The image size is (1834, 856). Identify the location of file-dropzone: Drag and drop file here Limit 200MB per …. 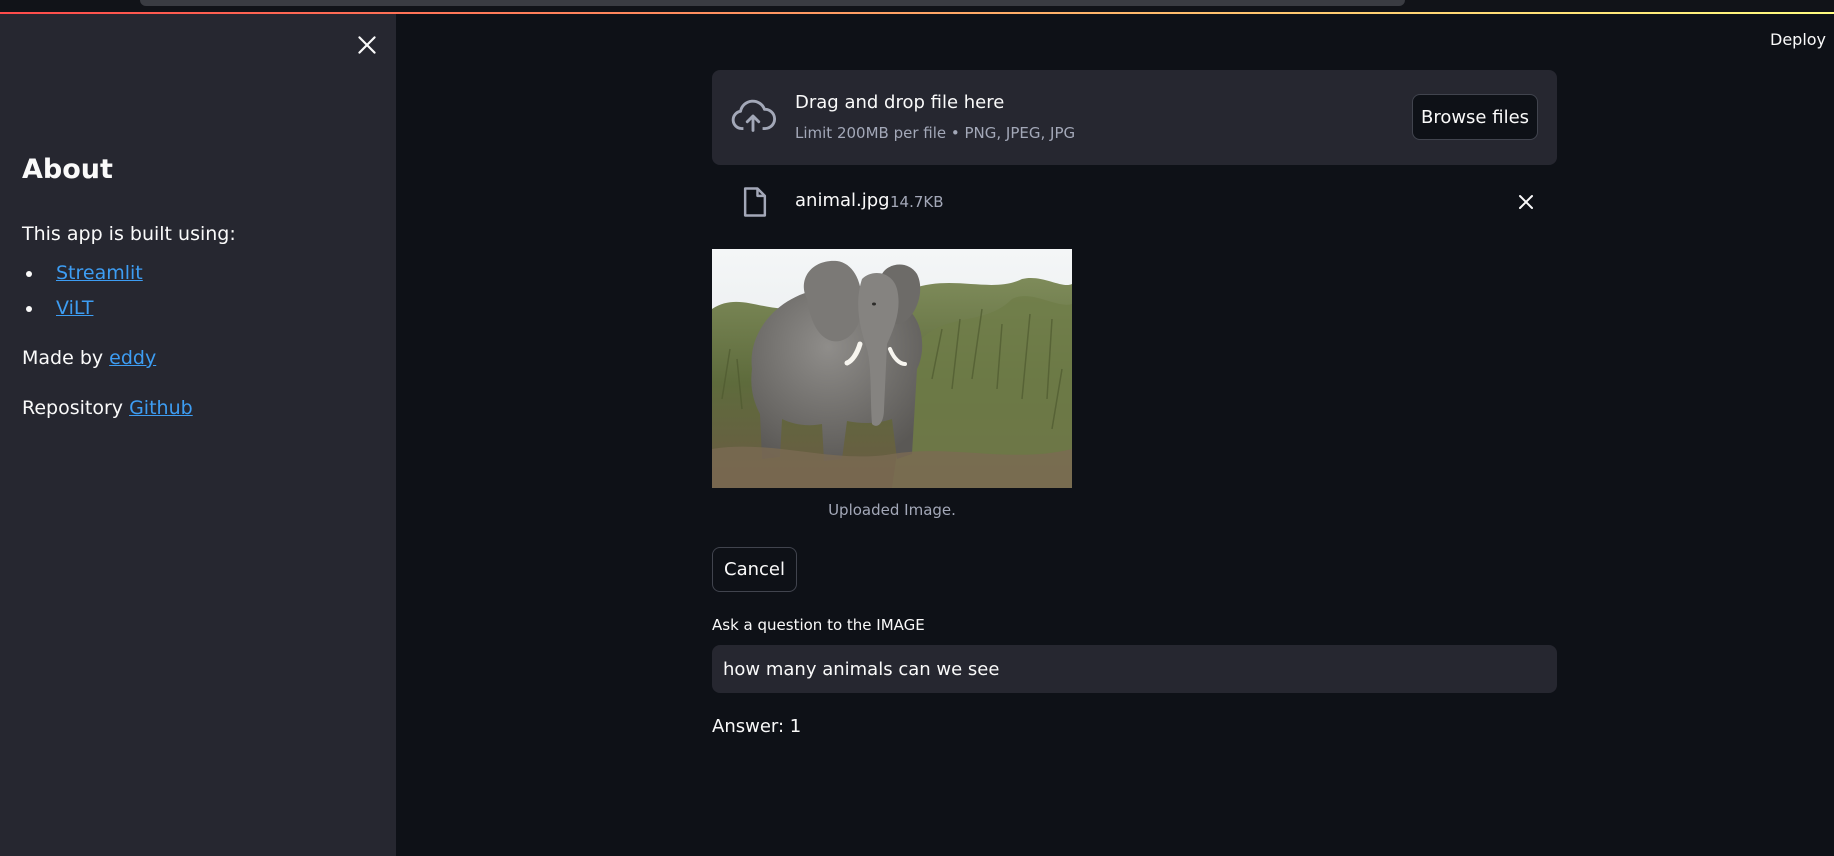
(1134, 117).